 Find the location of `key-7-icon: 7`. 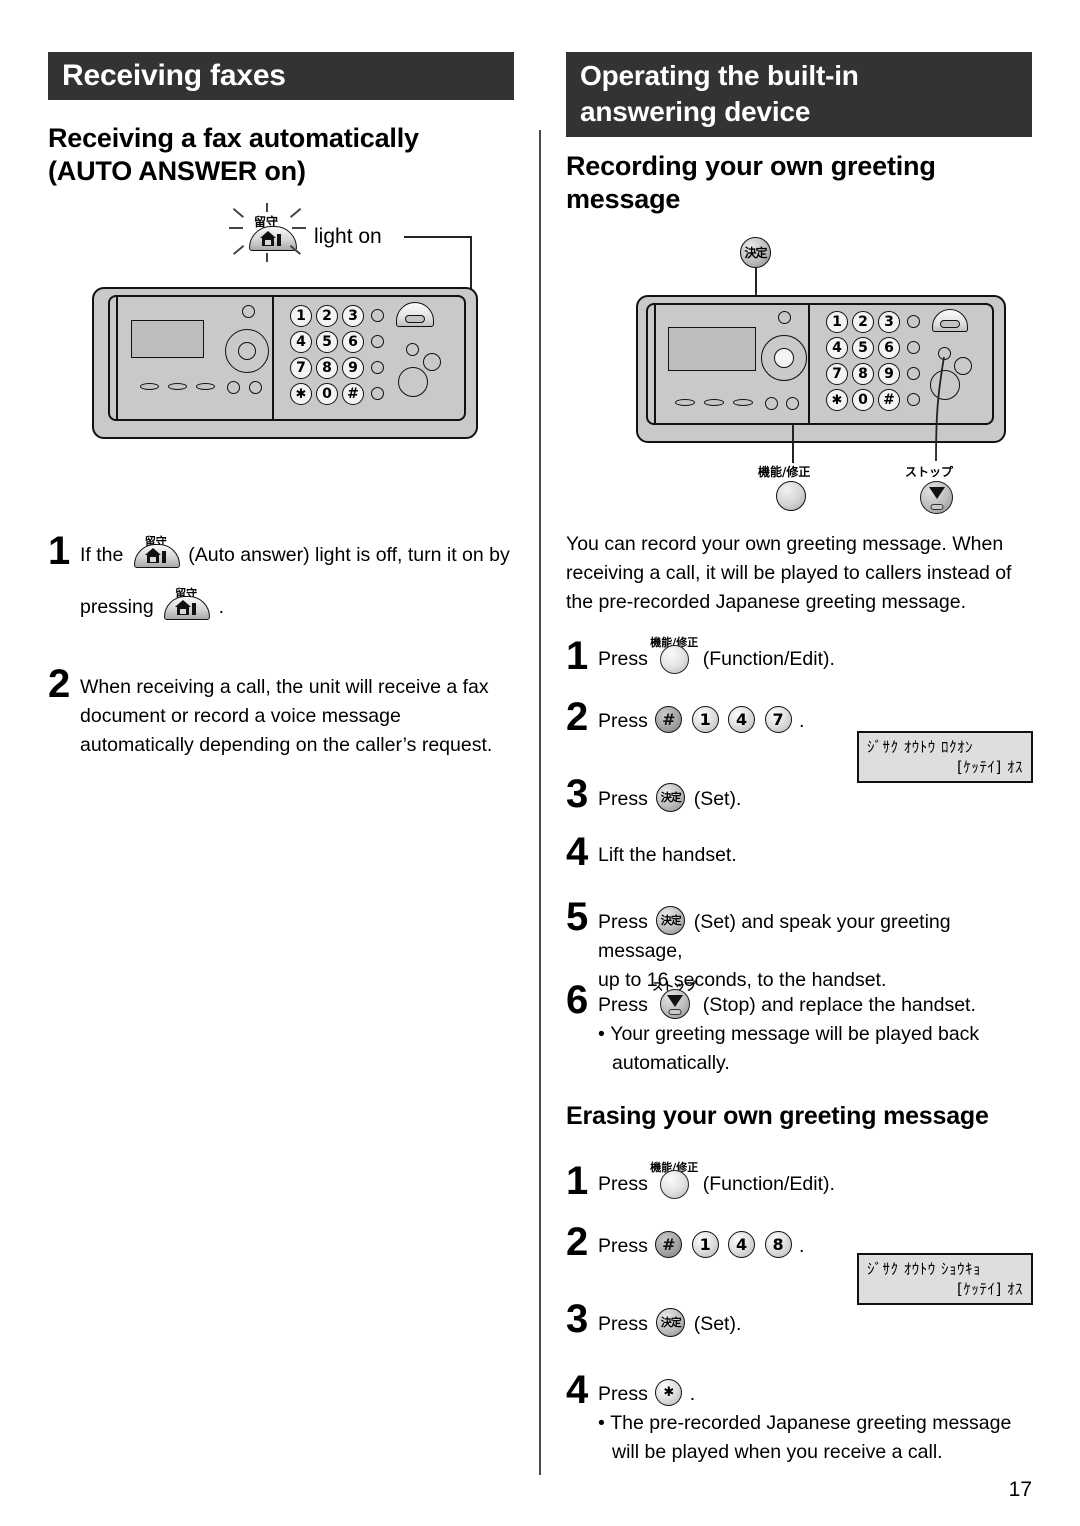

key-7-icon: 7 is located at coordinates (778, 719).